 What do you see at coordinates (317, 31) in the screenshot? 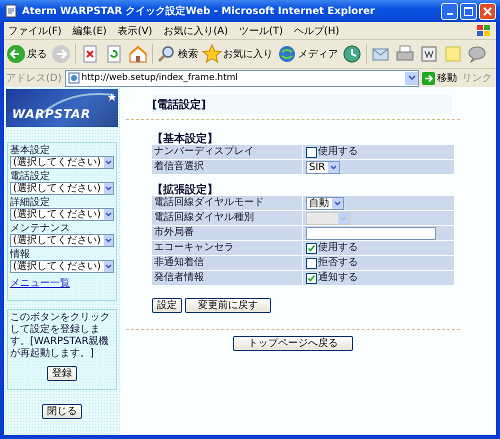
I see `menu-item: ヘルプ(H)` at bounding box center [317, 31].